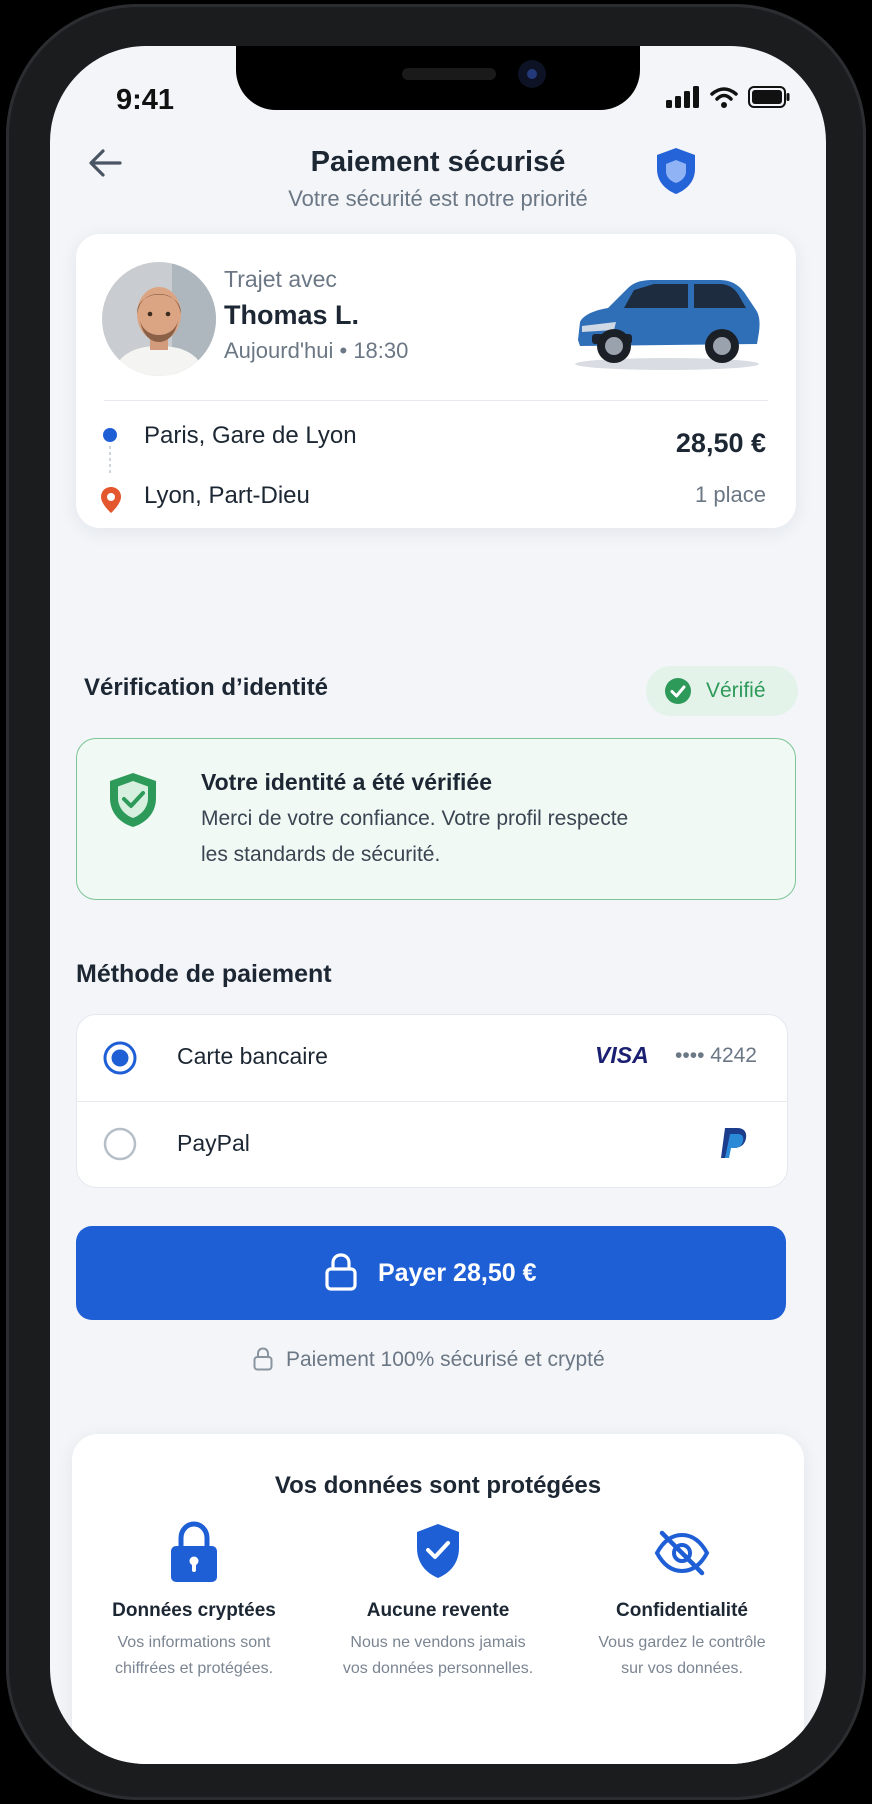 The image size is (872, 1804). What do you see at coordinates (682, 1610) in the screenshot?
I see `feature-title: Confidentialité` at bounding box center [682, 1610].